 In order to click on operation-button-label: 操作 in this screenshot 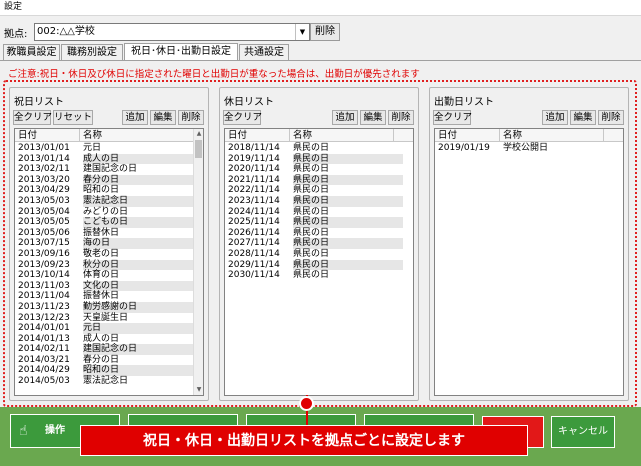, I will do `click(55, 430)`.